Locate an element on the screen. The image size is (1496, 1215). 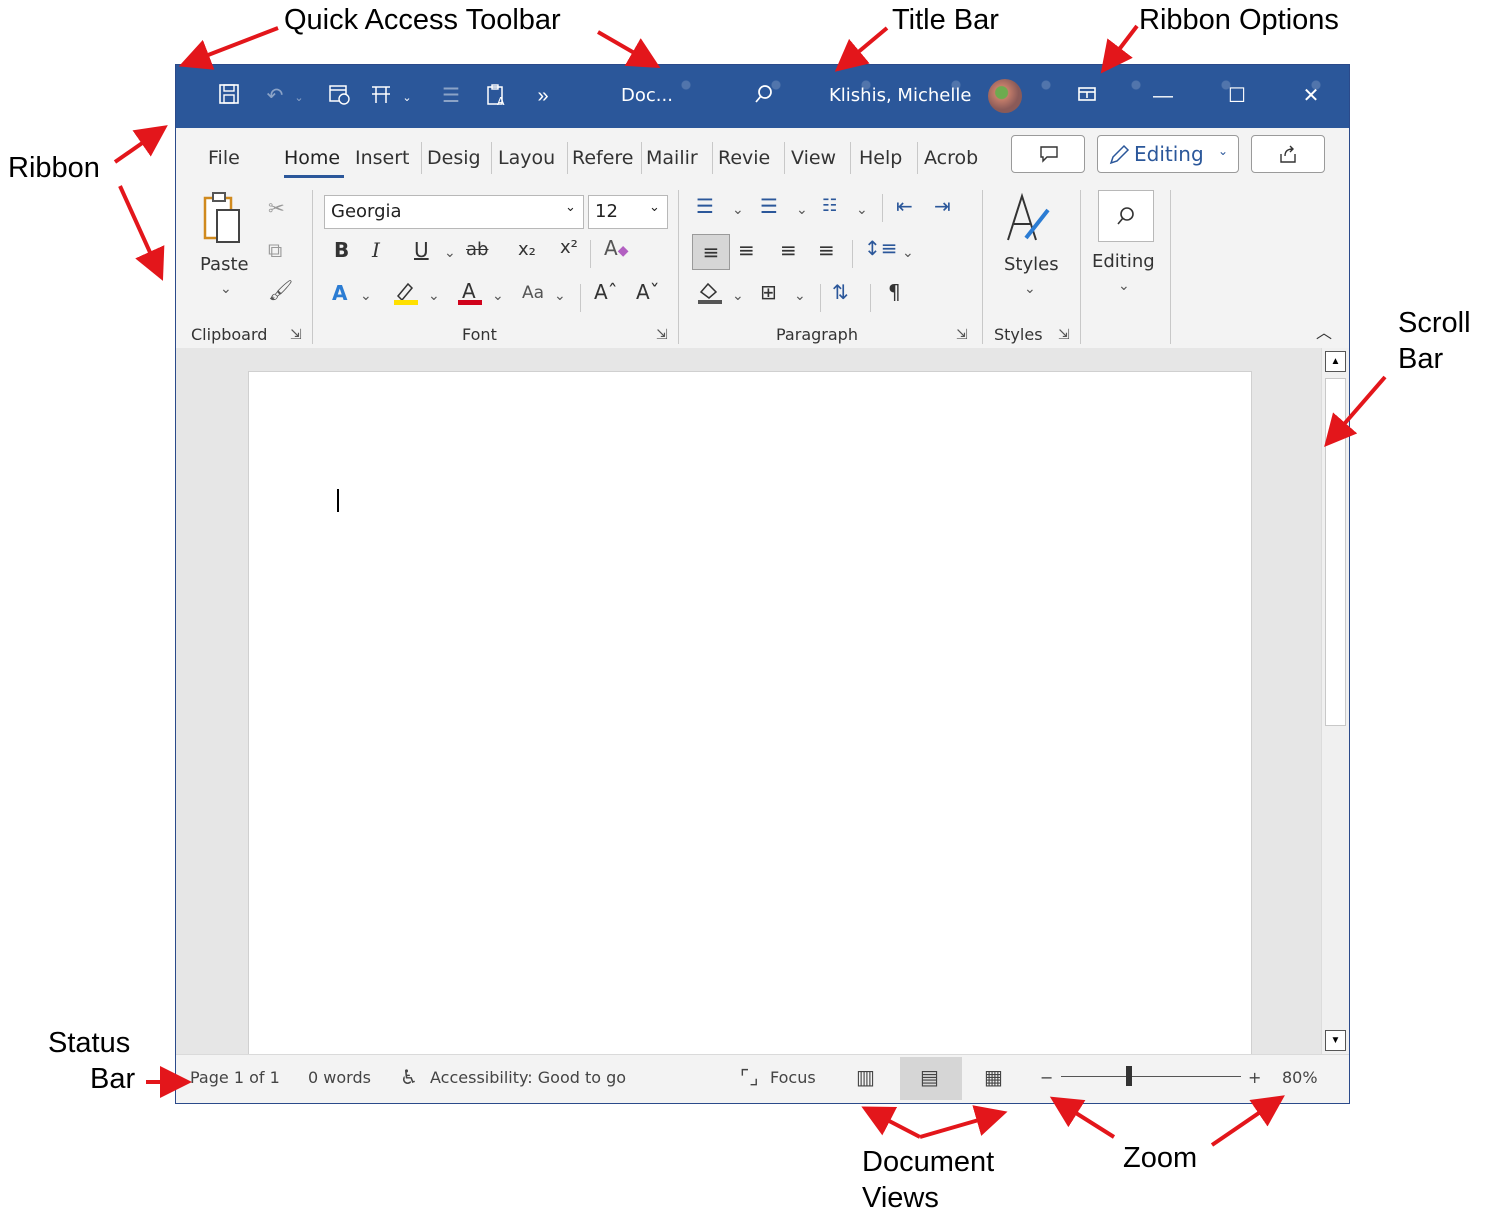
tab-review: Revie is located at coordinates (750, 158).